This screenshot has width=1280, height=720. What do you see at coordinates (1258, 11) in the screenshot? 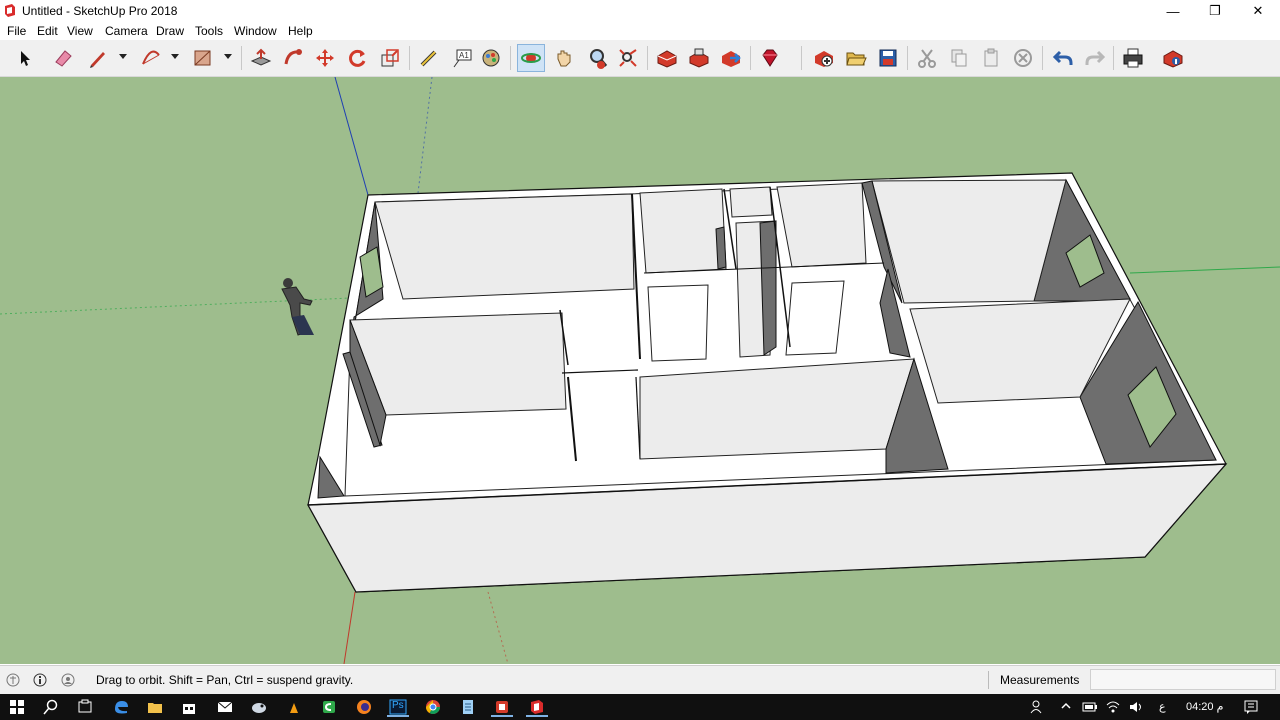
I see `close-button: ✕` at bounding box center [1258, 11].